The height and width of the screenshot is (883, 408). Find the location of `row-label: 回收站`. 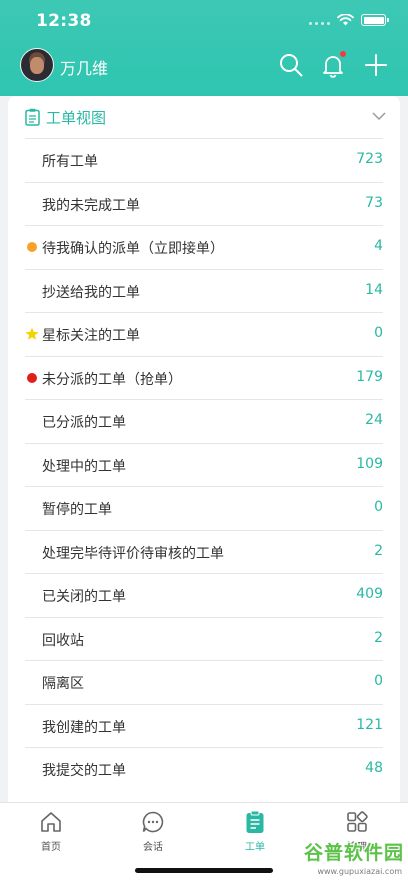

row-label: 回收站 is located at coordinates (63, 640).